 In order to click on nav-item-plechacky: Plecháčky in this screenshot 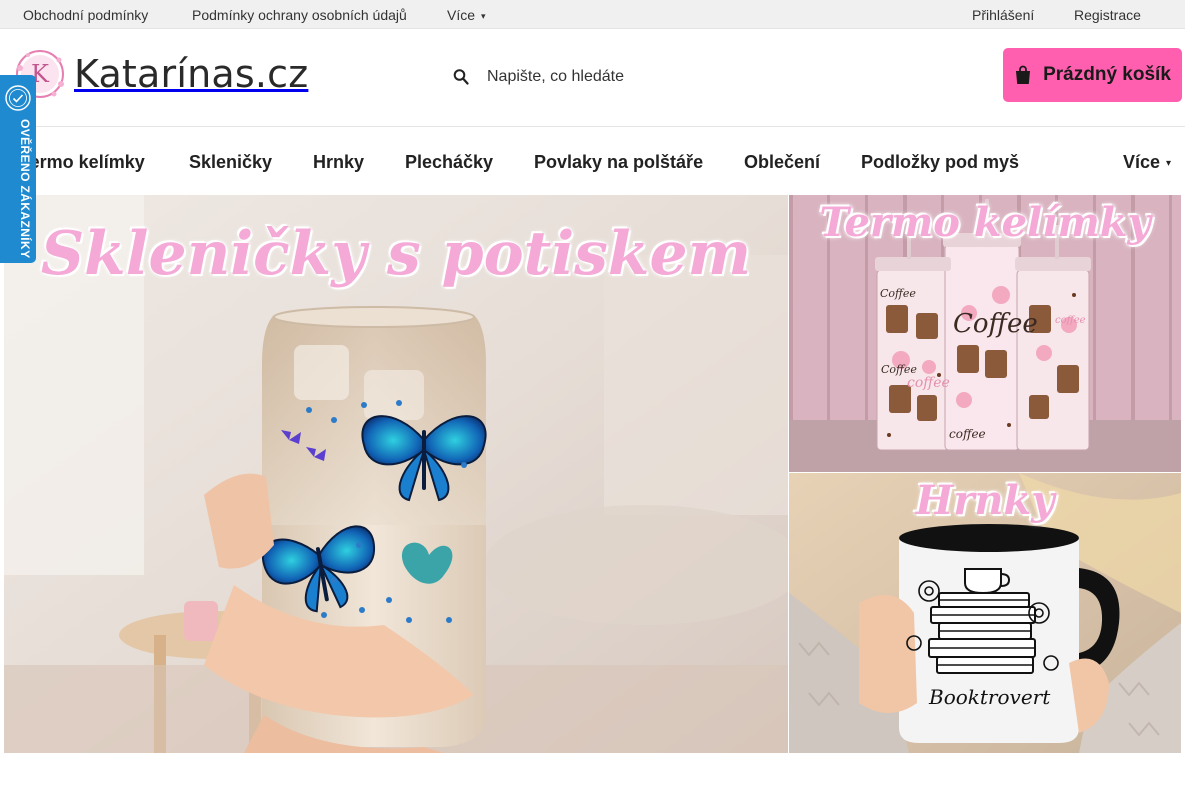, I will do `click(449, 162)`.